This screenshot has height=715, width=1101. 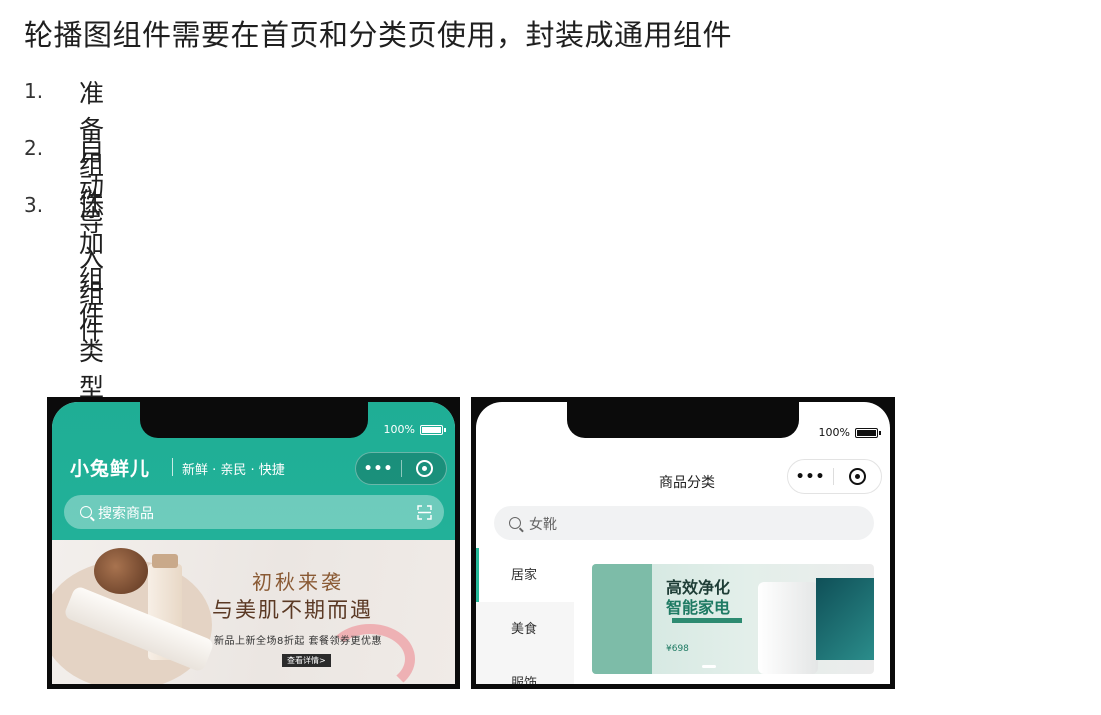 I want to click on page-title: 商品分类, so click(x=687, y=483).